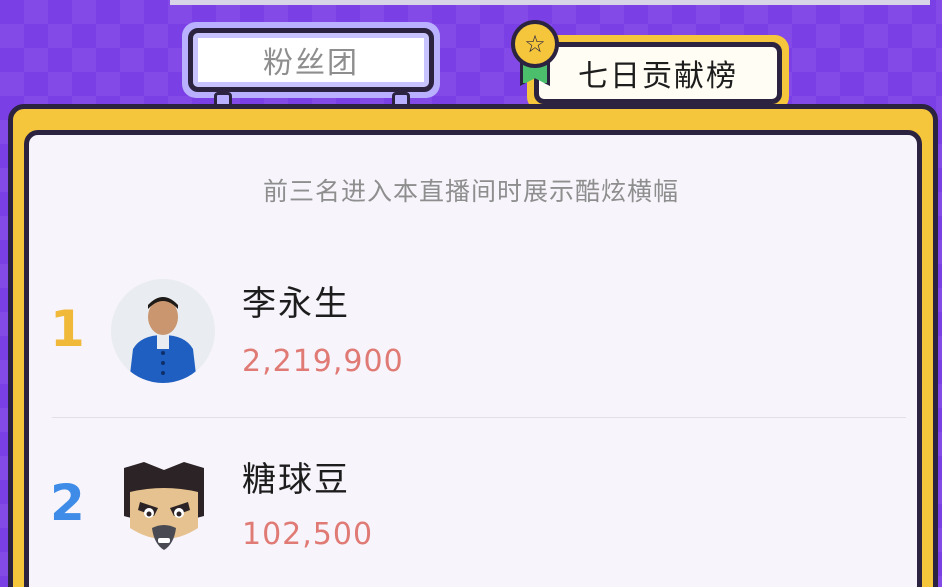 This screenshot has height=587, width=942. Describe the element at coordinates (296, 480) in the screenshot. I see `contributor-name: 糖球豆` at that location.